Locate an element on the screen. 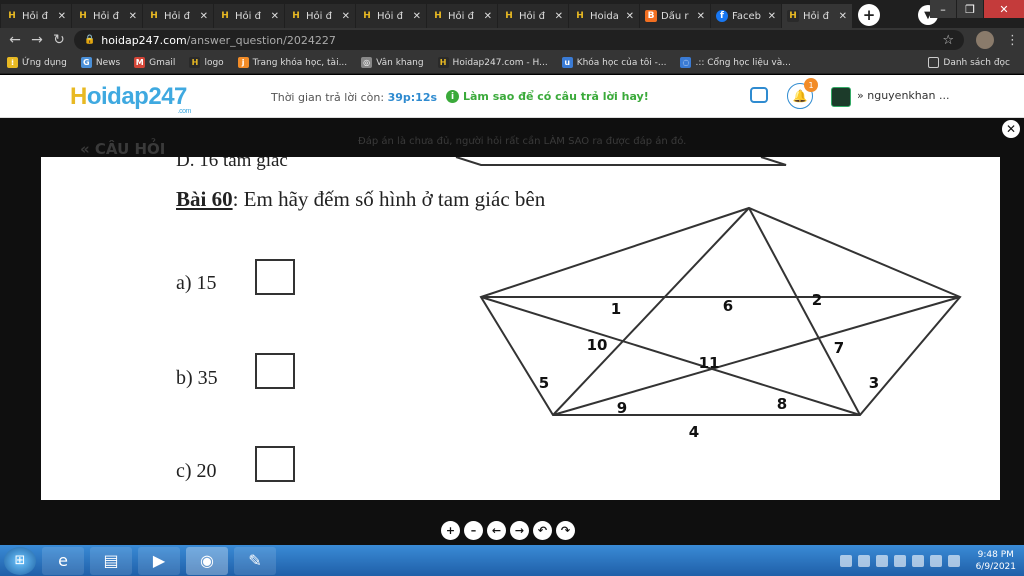  volume-icon is located at coordinates (953, 560).